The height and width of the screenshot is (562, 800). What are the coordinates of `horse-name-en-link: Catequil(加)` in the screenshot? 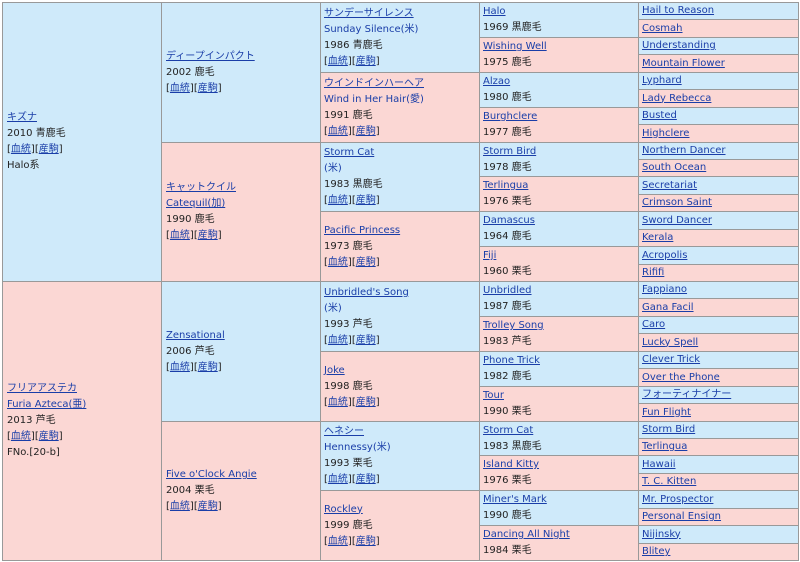 It's located at (241, 204).